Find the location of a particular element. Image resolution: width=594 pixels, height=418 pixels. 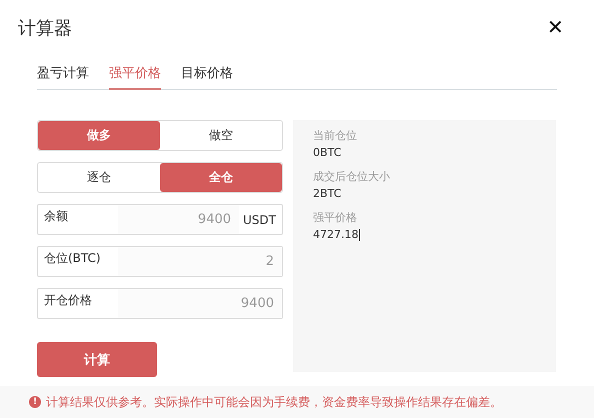

result-value: 2BTC is located at coordinates (327, 193).